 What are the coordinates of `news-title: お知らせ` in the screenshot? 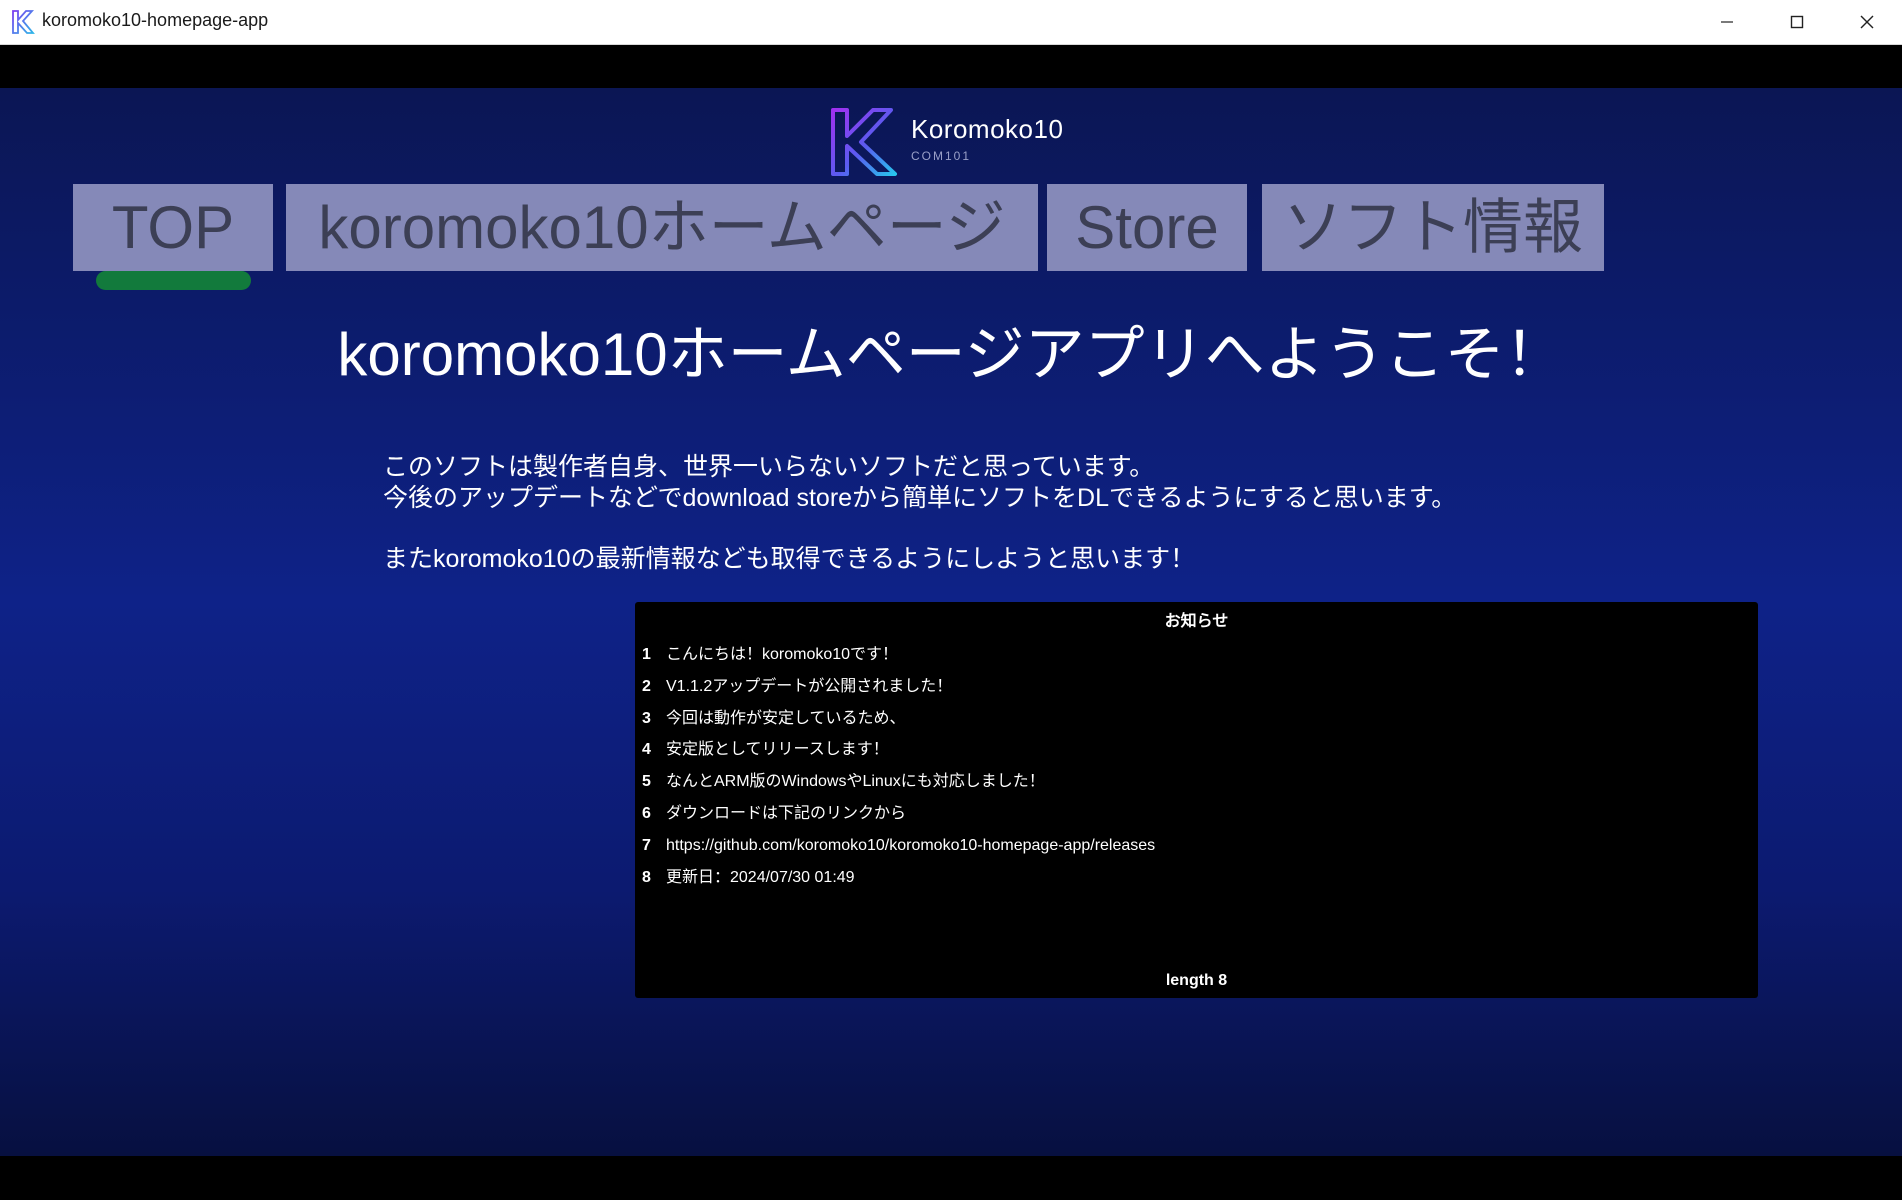 It's located at (1196, 620).